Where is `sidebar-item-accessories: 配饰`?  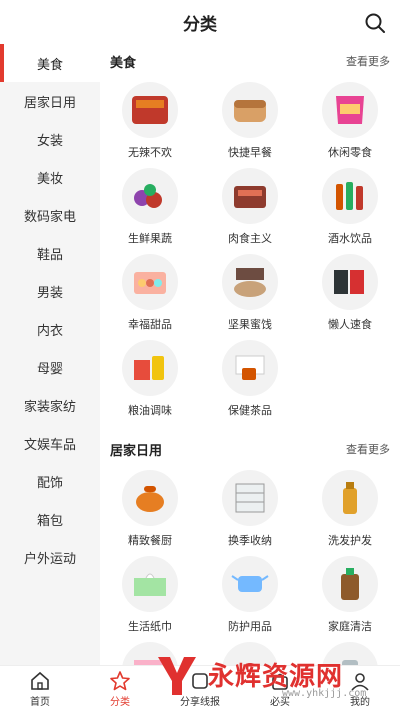
sidebar-item-accessories: 配饰 is located at coordinates (50, 481).